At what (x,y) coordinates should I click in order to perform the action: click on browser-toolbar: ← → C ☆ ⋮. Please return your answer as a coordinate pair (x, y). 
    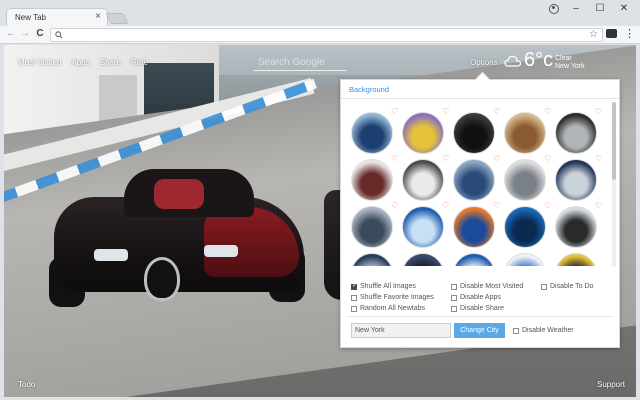
    Looking at the image, I should click on (320, 35).